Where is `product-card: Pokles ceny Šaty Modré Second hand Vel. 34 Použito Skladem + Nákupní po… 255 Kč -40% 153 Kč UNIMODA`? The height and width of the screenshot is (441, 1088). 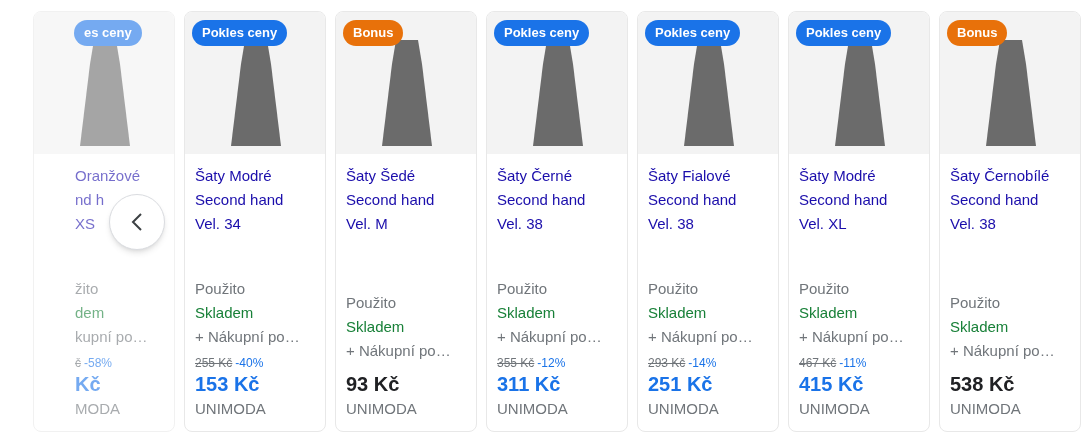
product-card: Pokles ceny Šaty Modré Second hand Vel. 34 Použito Skladem + Nákupní po… 255 Kč -40% 153 Kč UNIMODA is located at coordinates (255, 221).